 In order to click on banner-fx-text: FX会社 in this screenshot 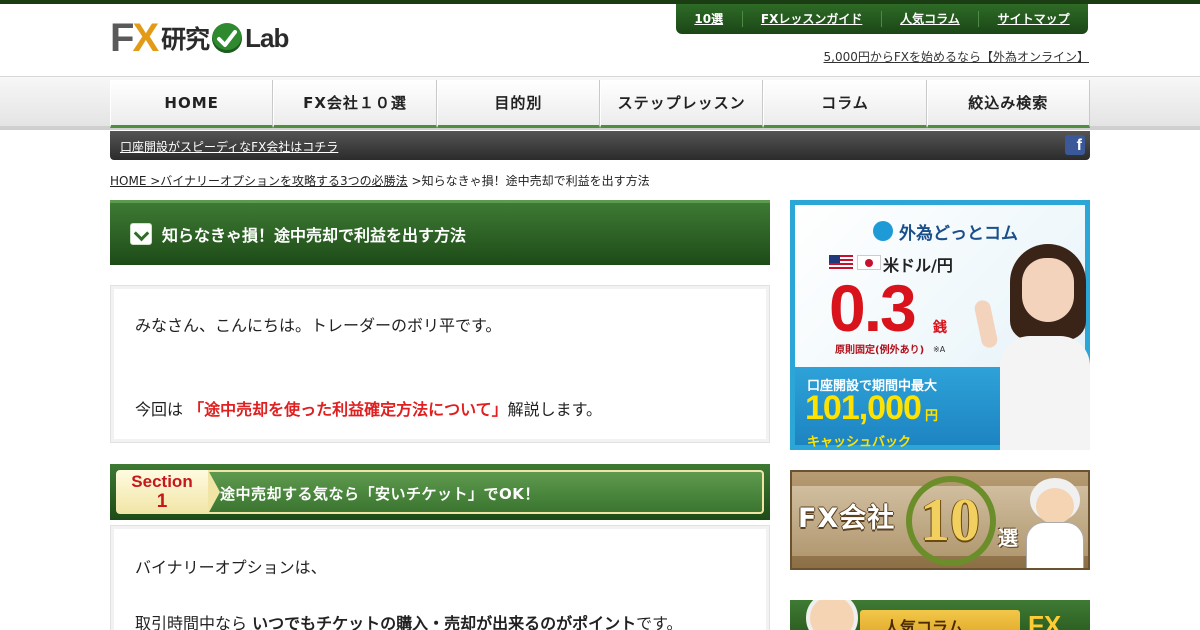, I will do `click(847, 518)`.